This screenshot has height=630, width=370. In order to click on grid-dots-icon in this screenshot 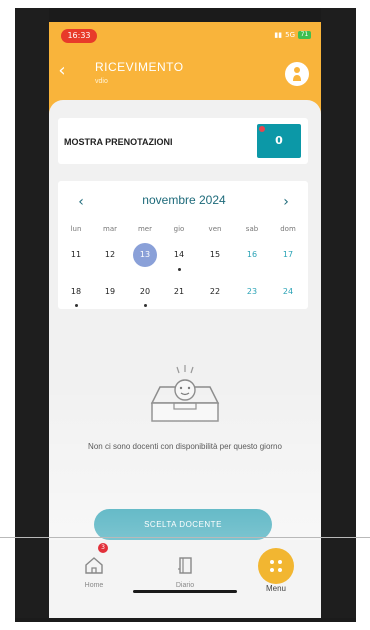, I will do `click(276, 566)`.